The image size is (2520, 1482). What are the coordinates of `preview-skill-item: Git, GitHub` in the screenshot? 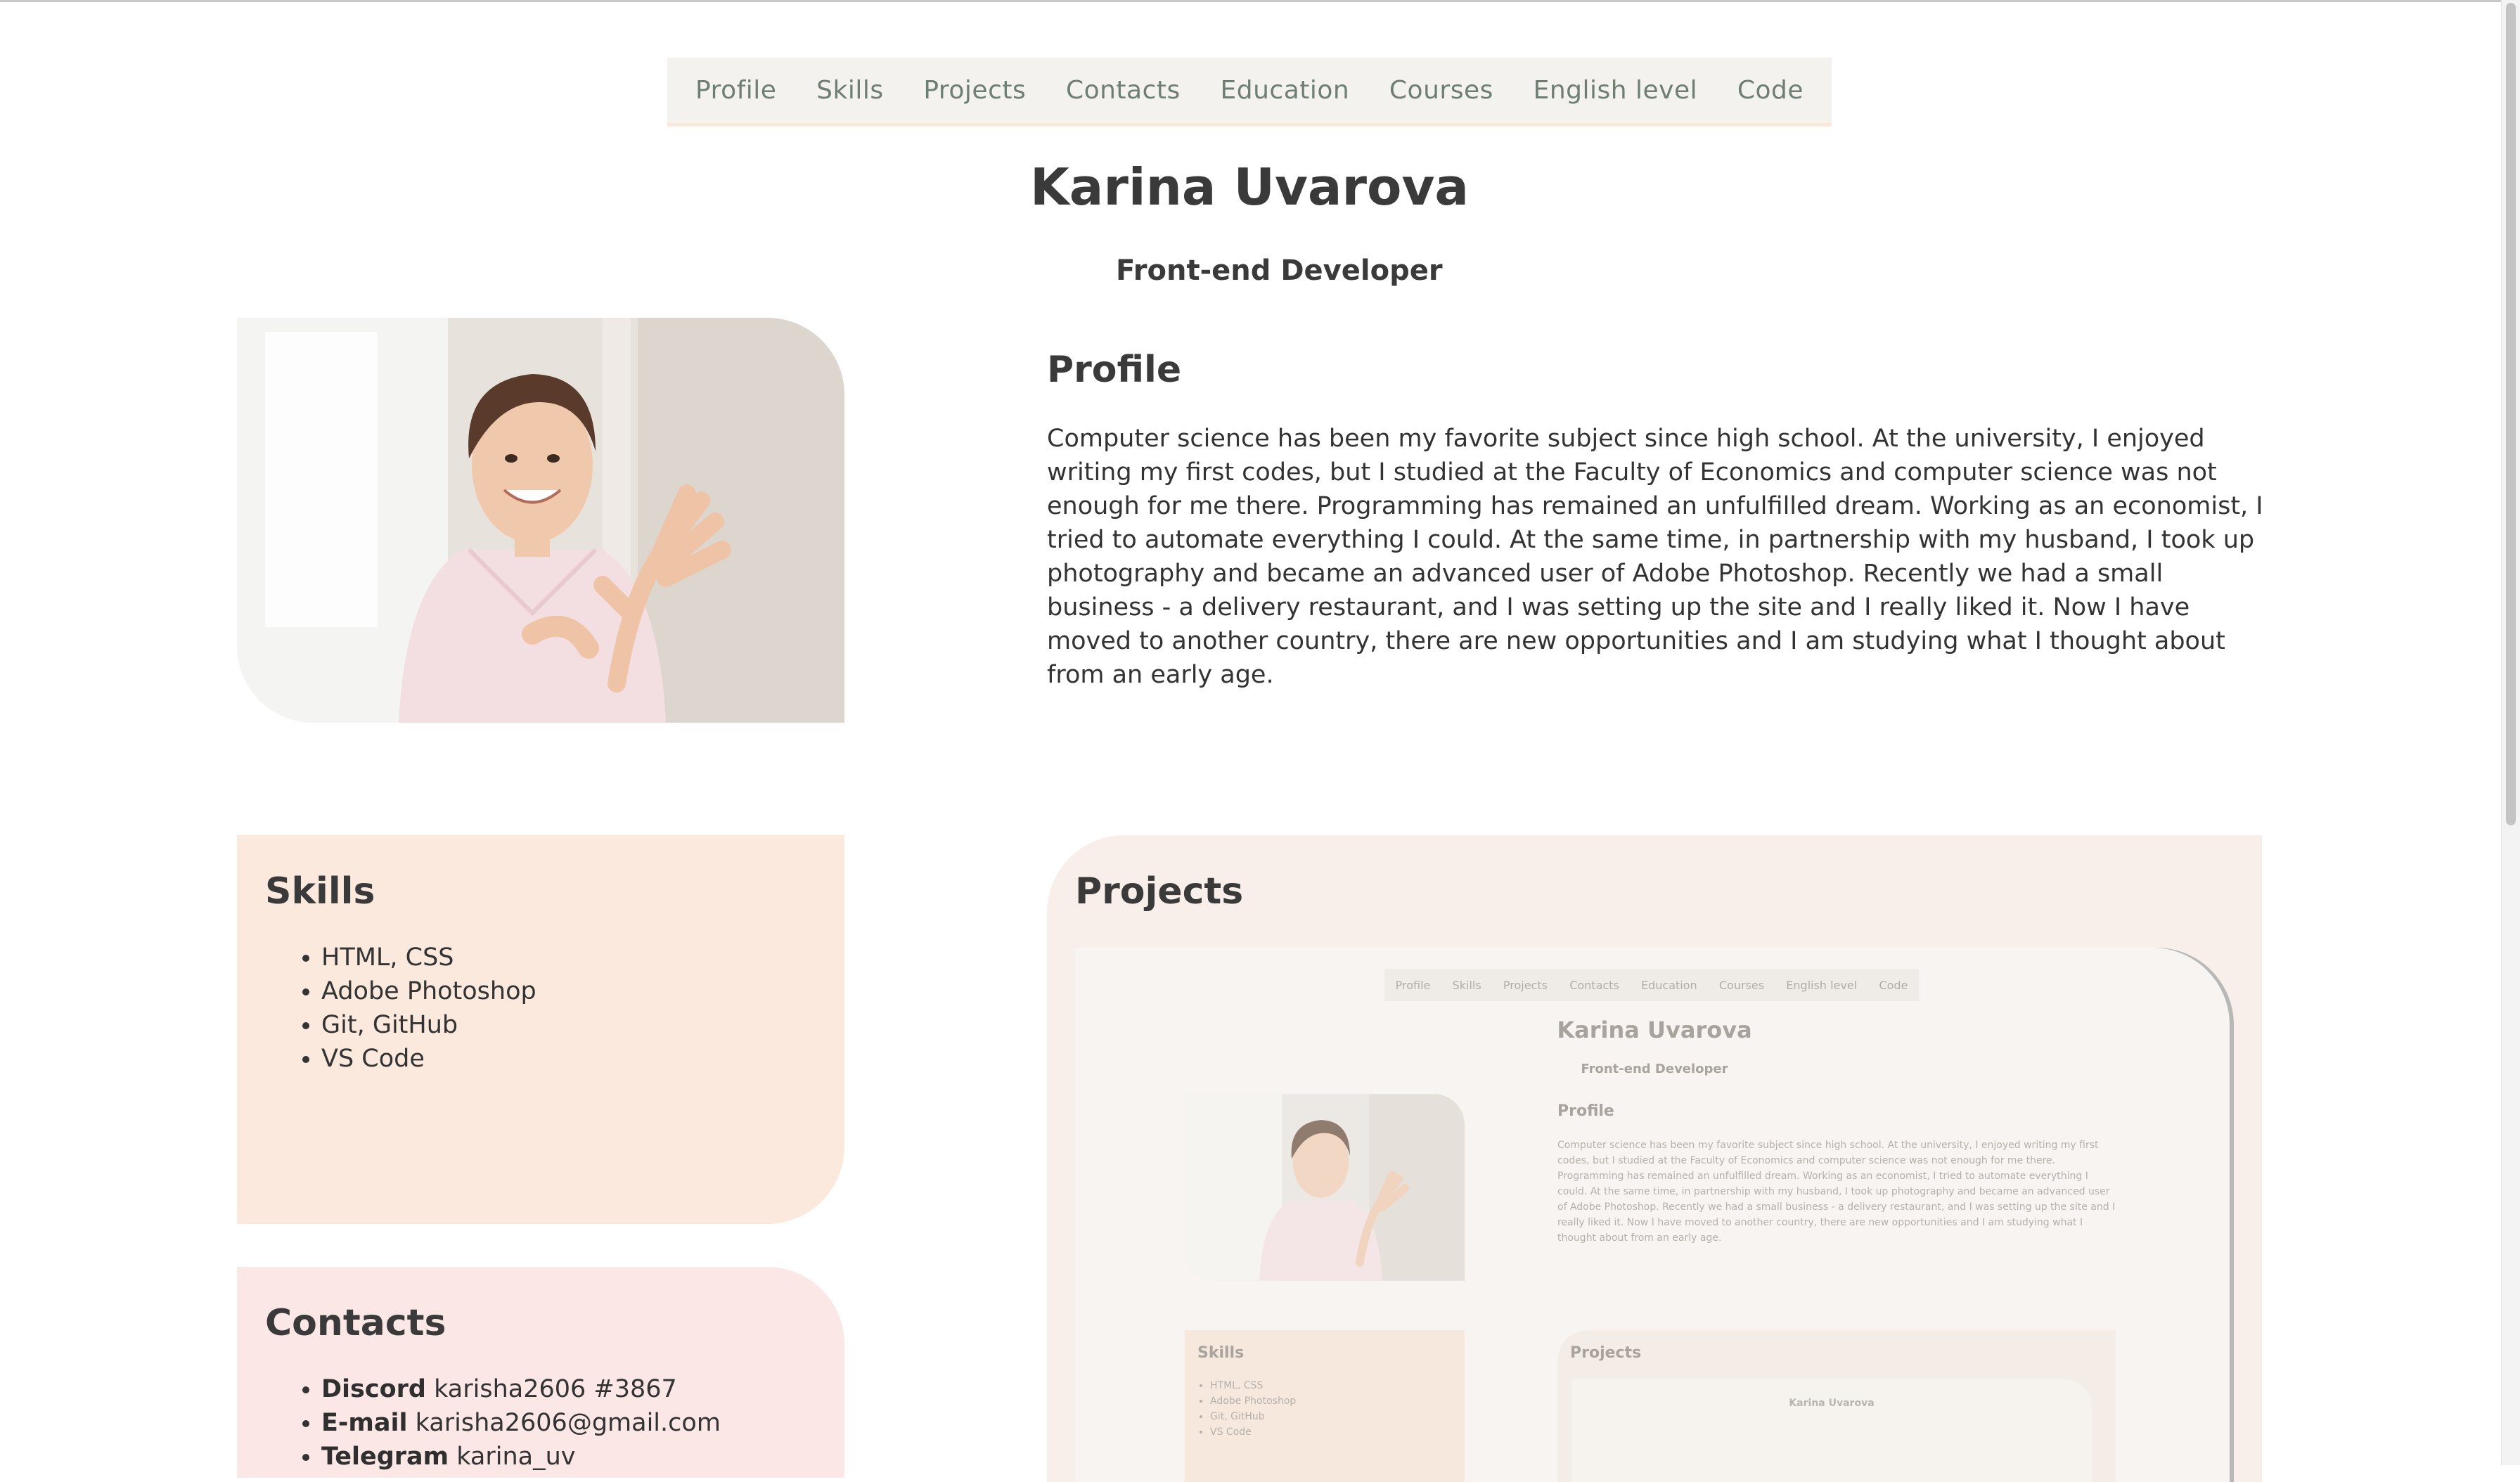 It's located at (1253, 1416).